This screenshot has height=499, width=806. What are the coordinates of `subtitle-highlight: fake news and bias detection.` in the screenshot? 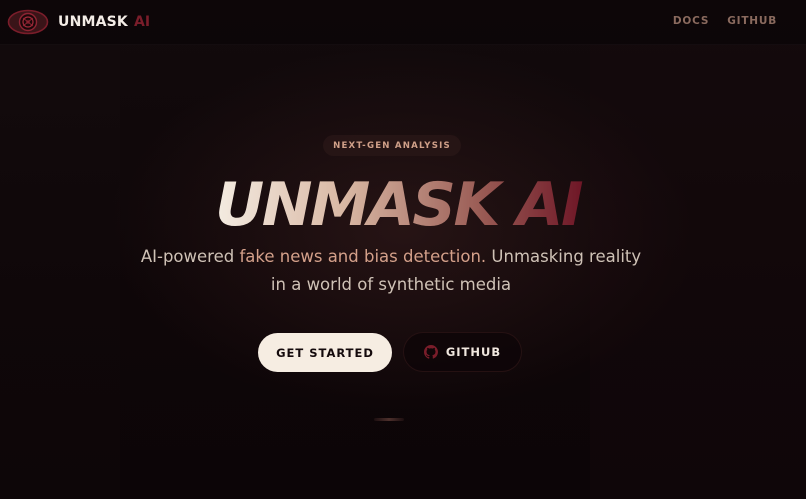 It's located at (363, 256).